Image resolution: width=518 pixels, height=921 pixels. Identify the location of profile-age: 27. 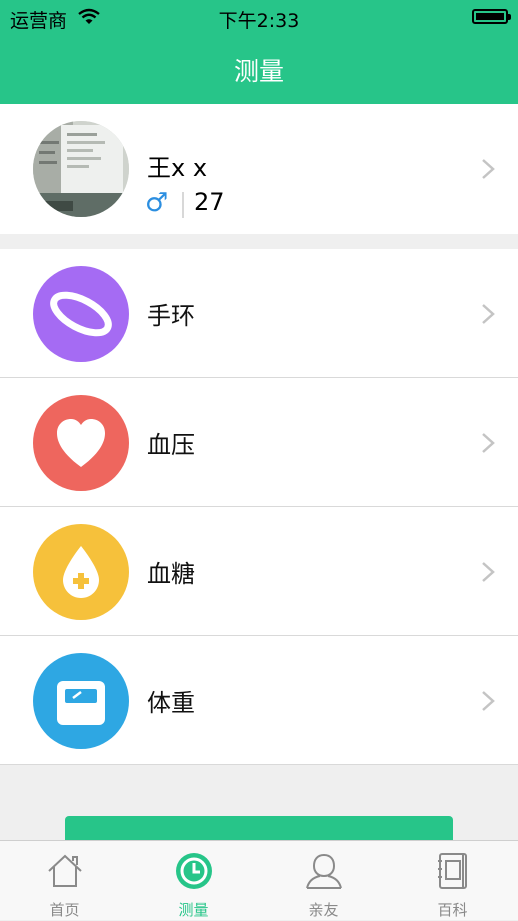
(209, 202).